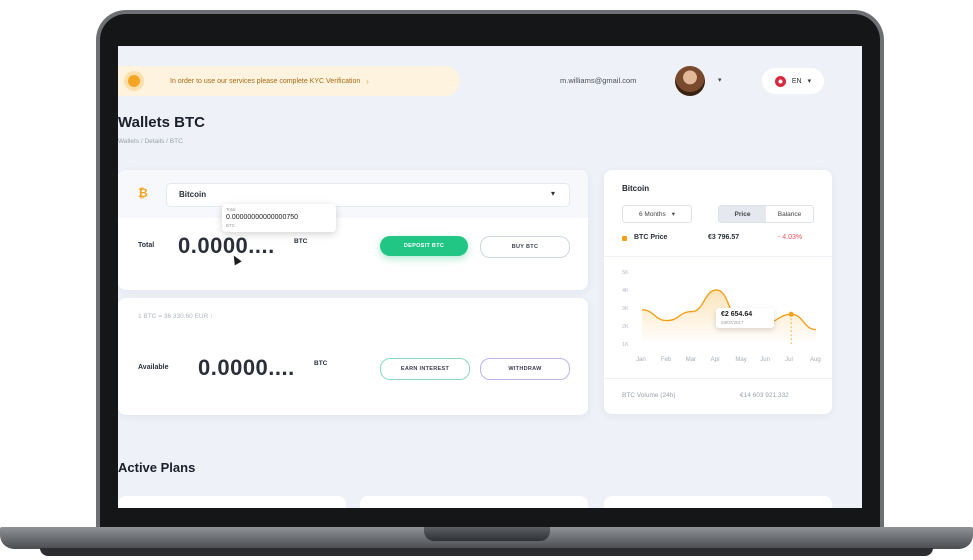 Image resolution: width=973 pixels, height=560 pixels. What do you see at coordinates (651, 237) in the screenshot?
I see `price-name: BTC Price` at bounding box center [651, 237].